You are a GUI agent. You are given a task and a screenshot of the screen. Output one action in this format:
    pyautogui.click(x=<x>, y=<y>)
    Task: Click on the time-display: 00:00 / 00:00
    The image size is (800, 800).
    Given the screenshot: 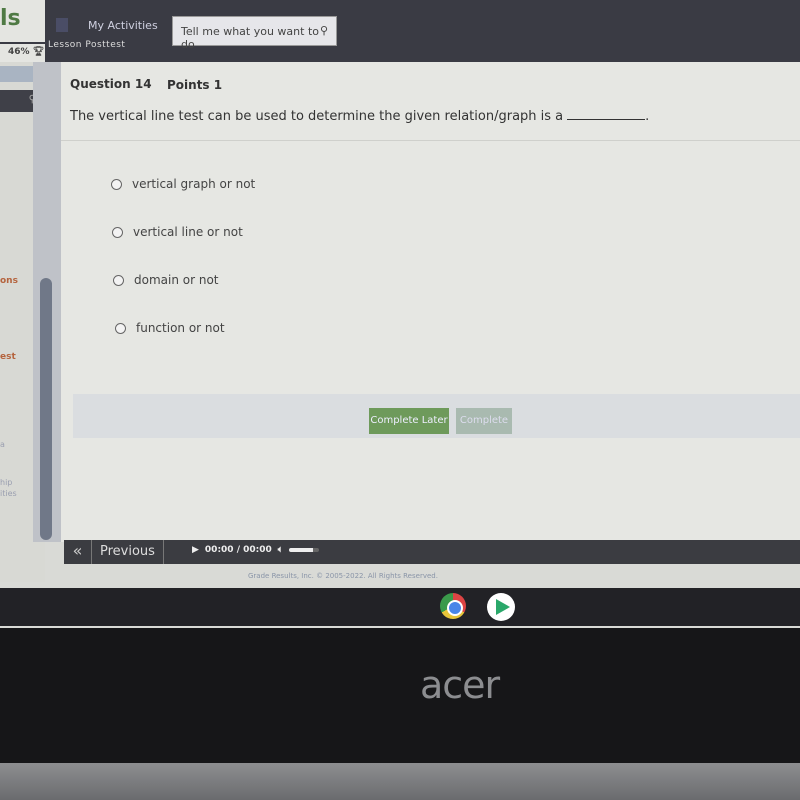 What is the action you would take?
    pyautogui.click(x=238, y=550)
    